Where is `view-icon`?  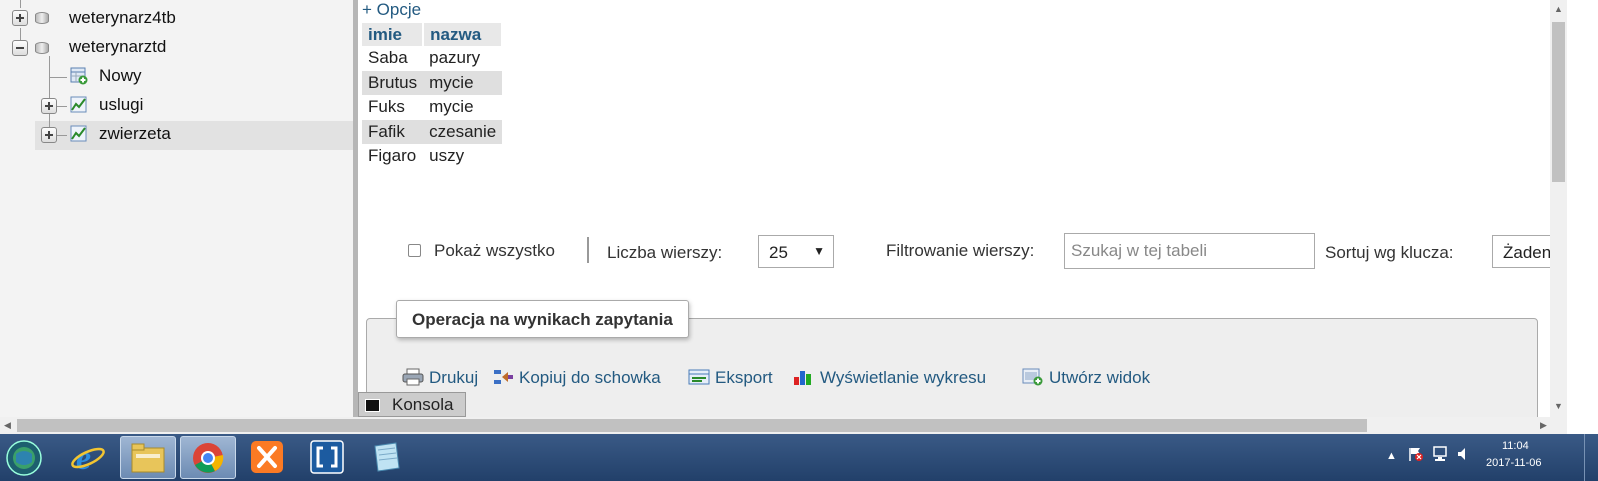
view-icon is located at coordinates (1032, 377).